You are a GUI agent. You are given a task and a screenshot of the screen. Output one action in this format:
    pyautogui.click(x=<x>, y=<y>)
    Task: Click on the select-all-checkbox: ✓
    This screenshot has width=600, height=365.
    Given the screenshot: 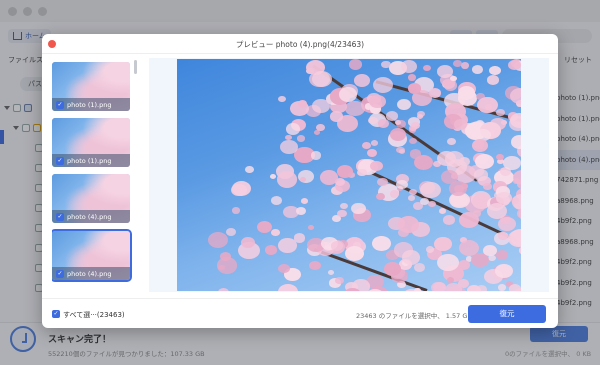 What is the action you would take?
    pyautogui.click(x=56, y=314)
    